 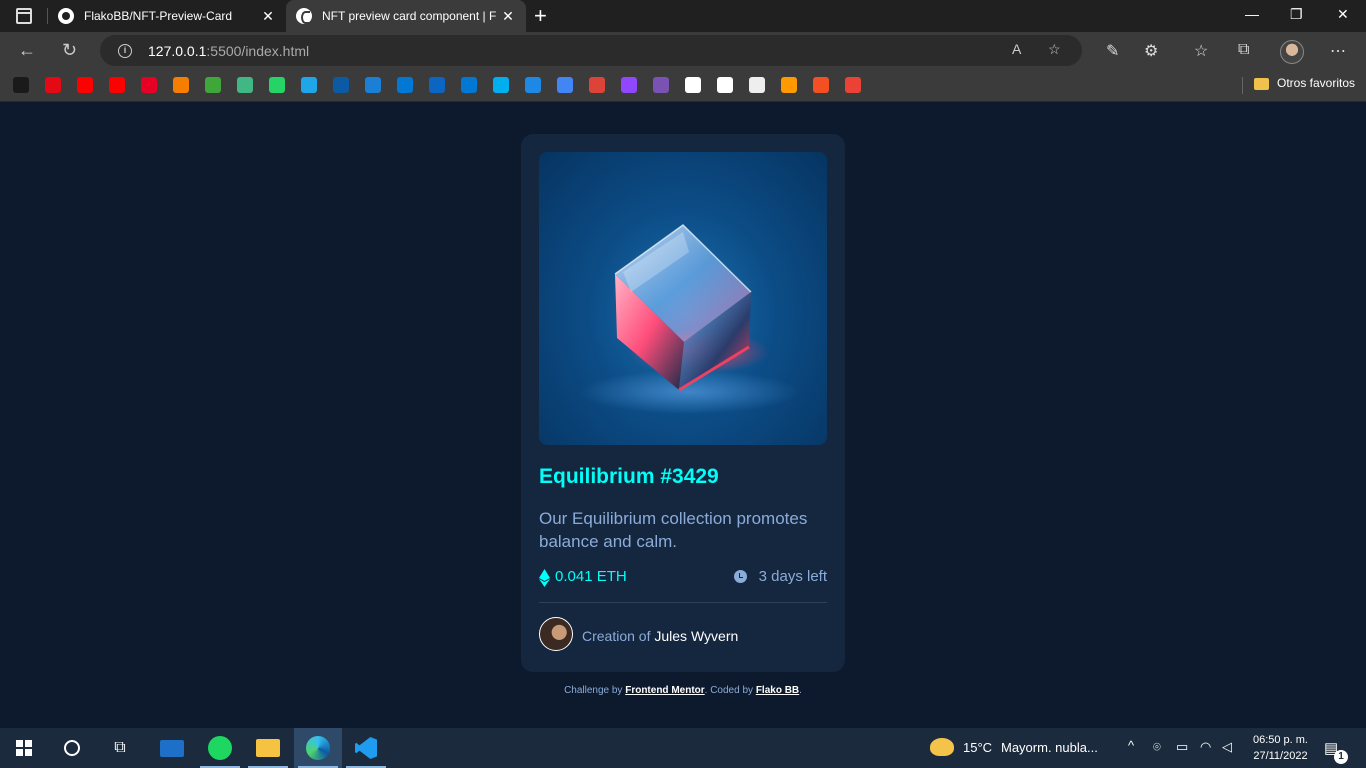 I want to click on frontend-mentor-icon, so click(x=304, y=16).